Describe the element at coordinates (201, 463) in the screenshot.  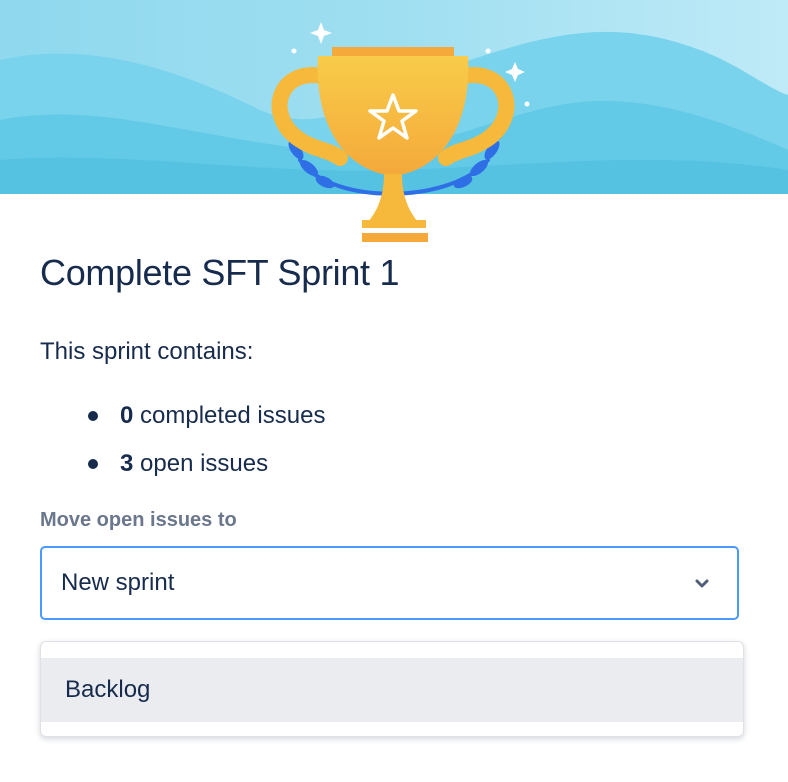
I see `open-issues-label: open issues` at that location.